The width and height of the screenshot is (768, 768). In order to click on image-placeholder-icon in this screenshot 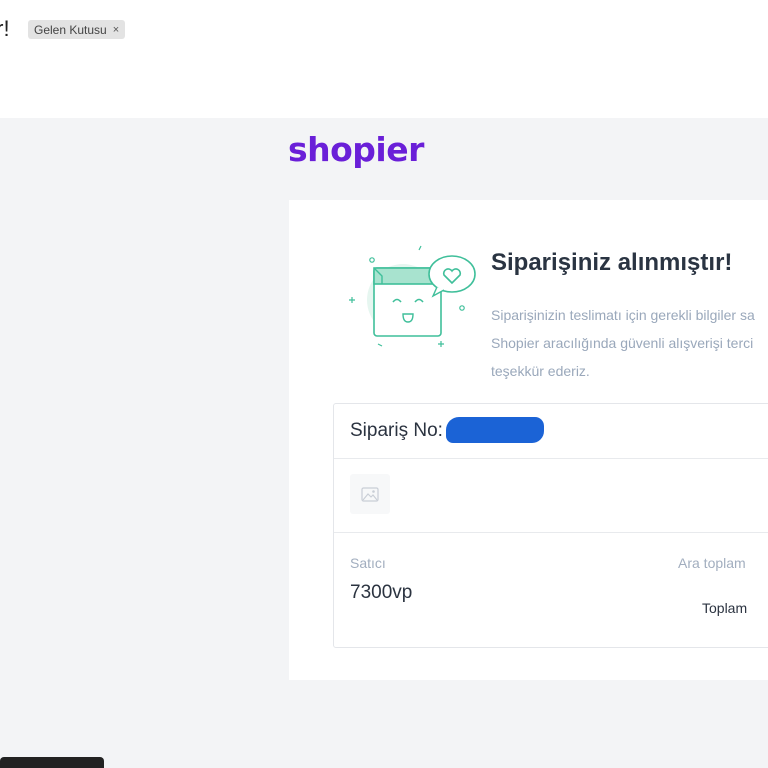, I will do `click(370, 494)`.